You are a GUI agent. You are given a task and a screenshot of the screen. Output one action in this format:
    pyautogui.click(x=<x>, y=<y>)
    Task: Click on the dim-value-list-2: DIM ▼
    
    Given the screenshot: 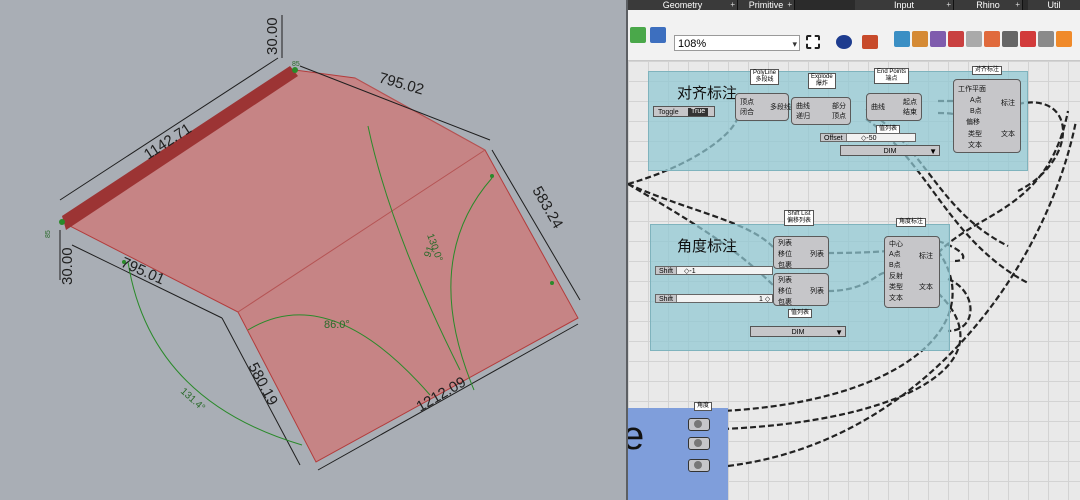 What is the action you would take?
    pyautogui.click(x=798, y=331)
    